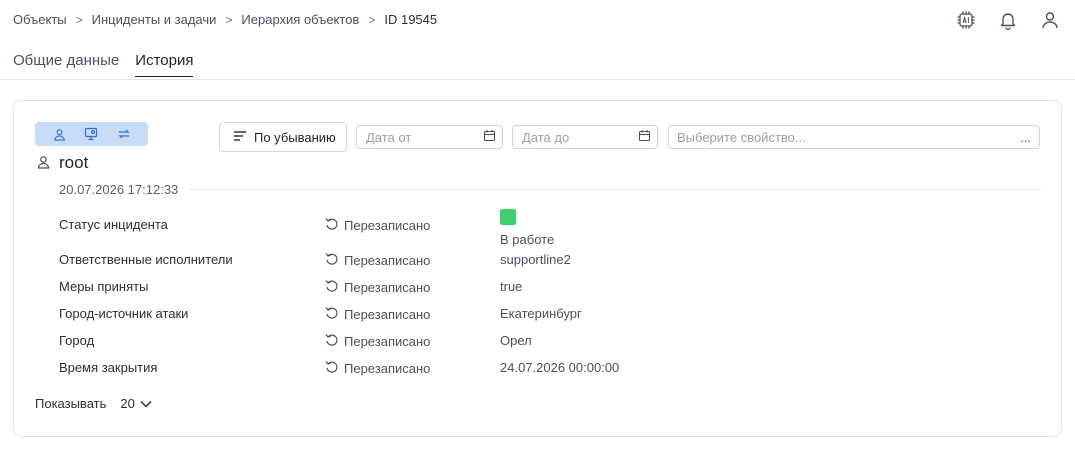 This screenshot has width=1075, height=472. I want to click on top-icons, so click(1008, 20).